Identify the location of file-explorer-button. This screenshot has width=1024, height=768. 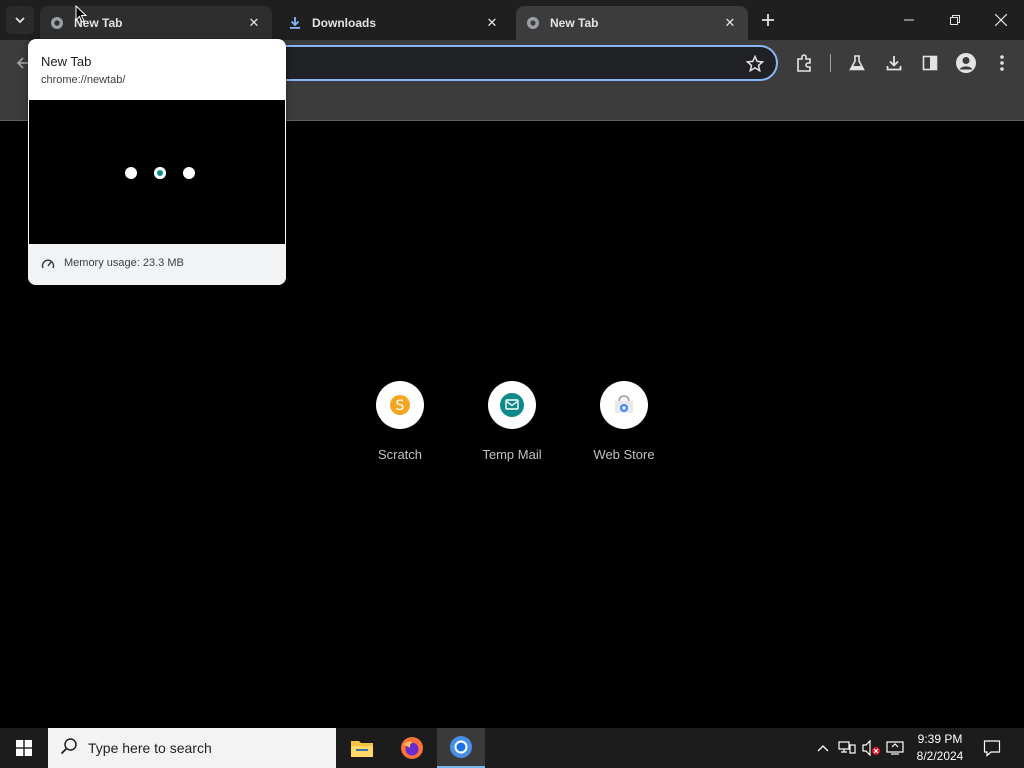
(362, 748).